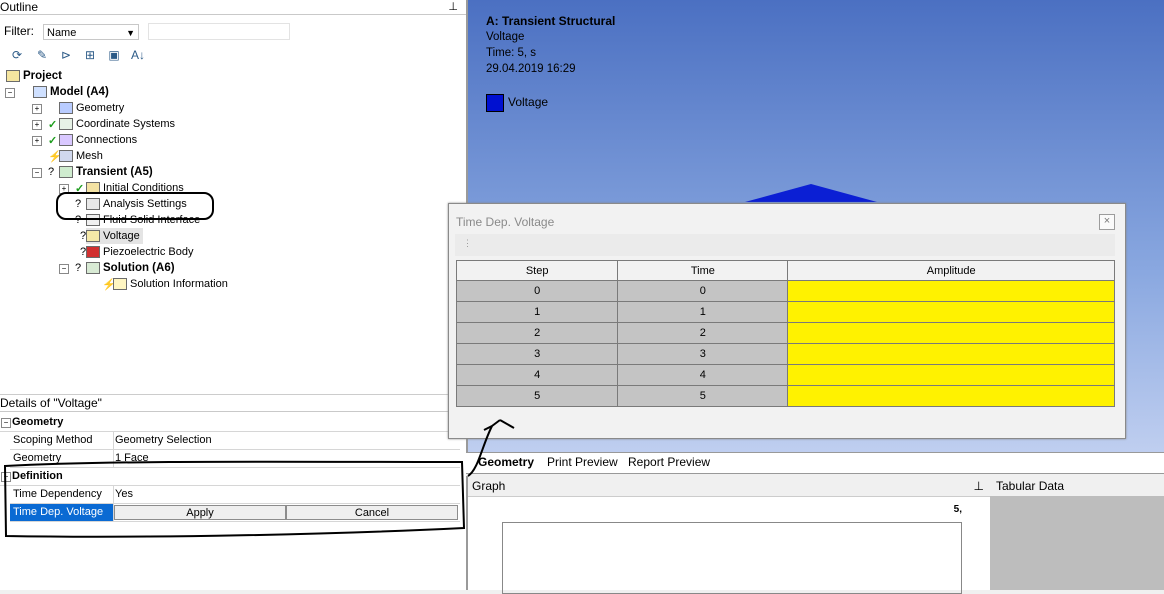 This screenshot has width=1164, height=594. Describe the element at coordinates (669, 462) in the screenshot. I see `tab-report-preview: Report Preview` at that location.